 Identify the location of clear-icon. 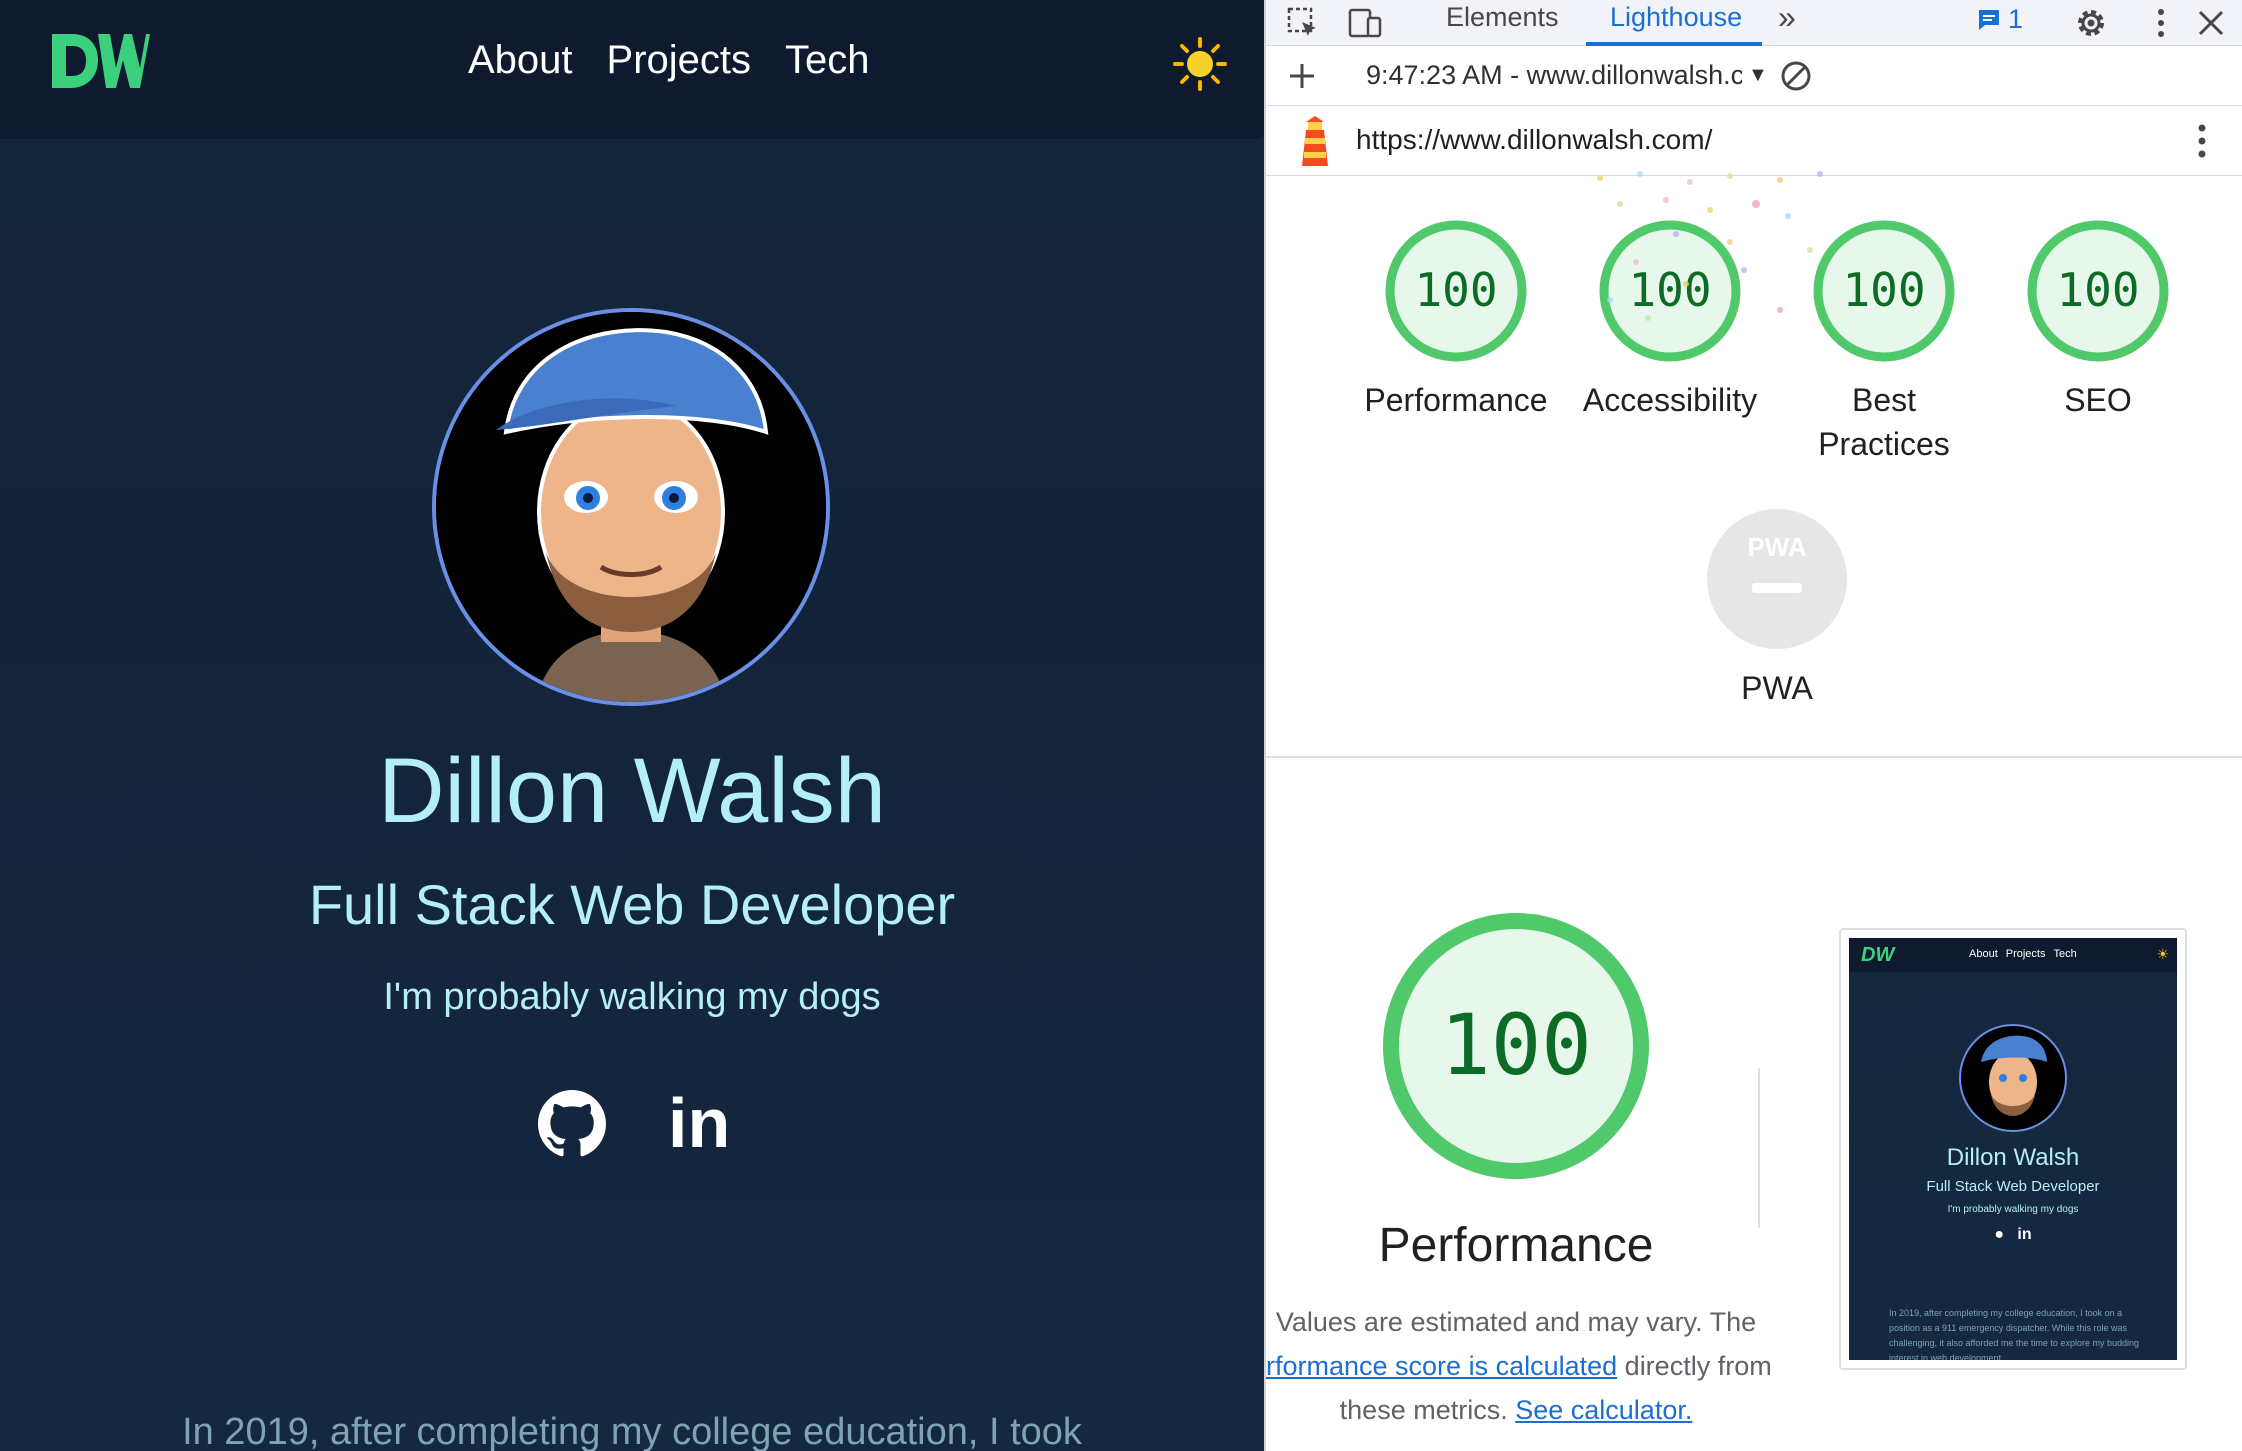
(1796, 76).